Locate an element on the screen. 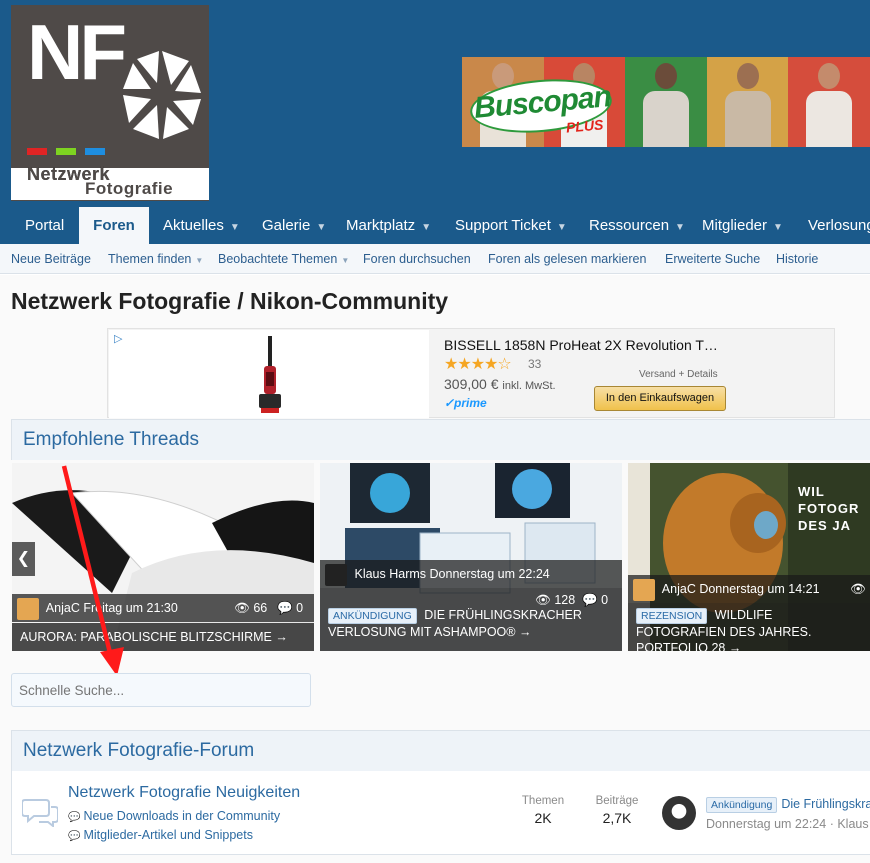 The image size is (870, 863). posts-stat: Beiträge 2,7K is located at coordinates (617, 810).